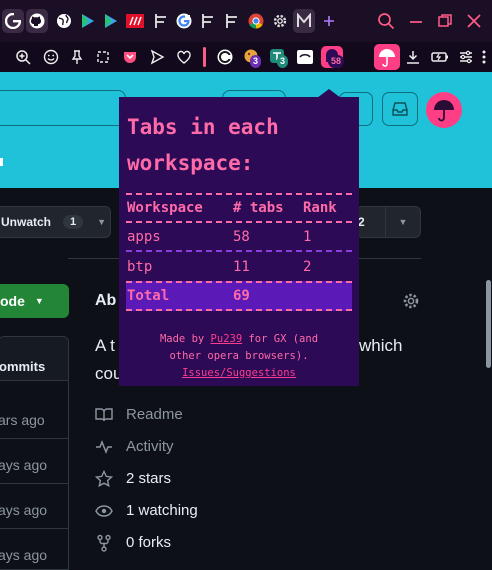  I want to click on eye-icon, so click(104, 511).